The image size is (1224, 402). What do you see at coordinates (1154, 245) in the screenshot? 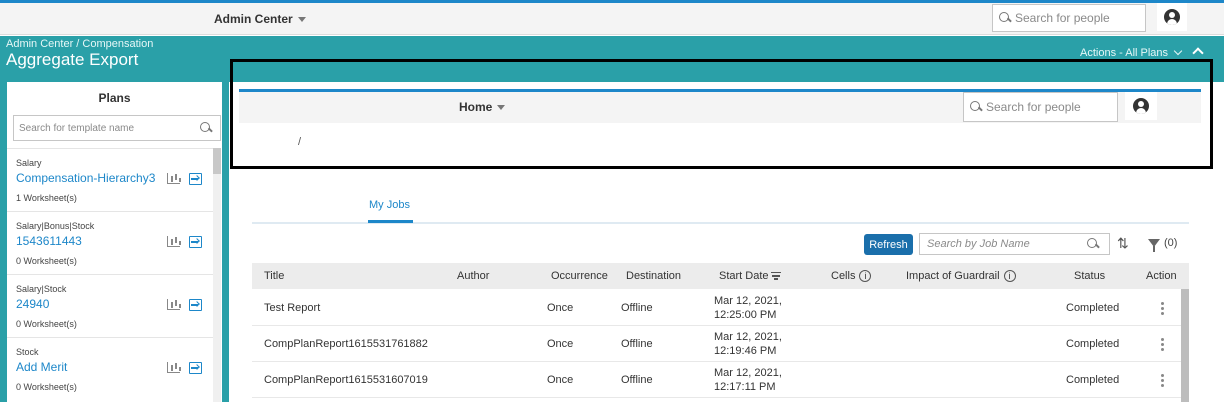
I see `filter-icon` at bounding box center [1154, 245].